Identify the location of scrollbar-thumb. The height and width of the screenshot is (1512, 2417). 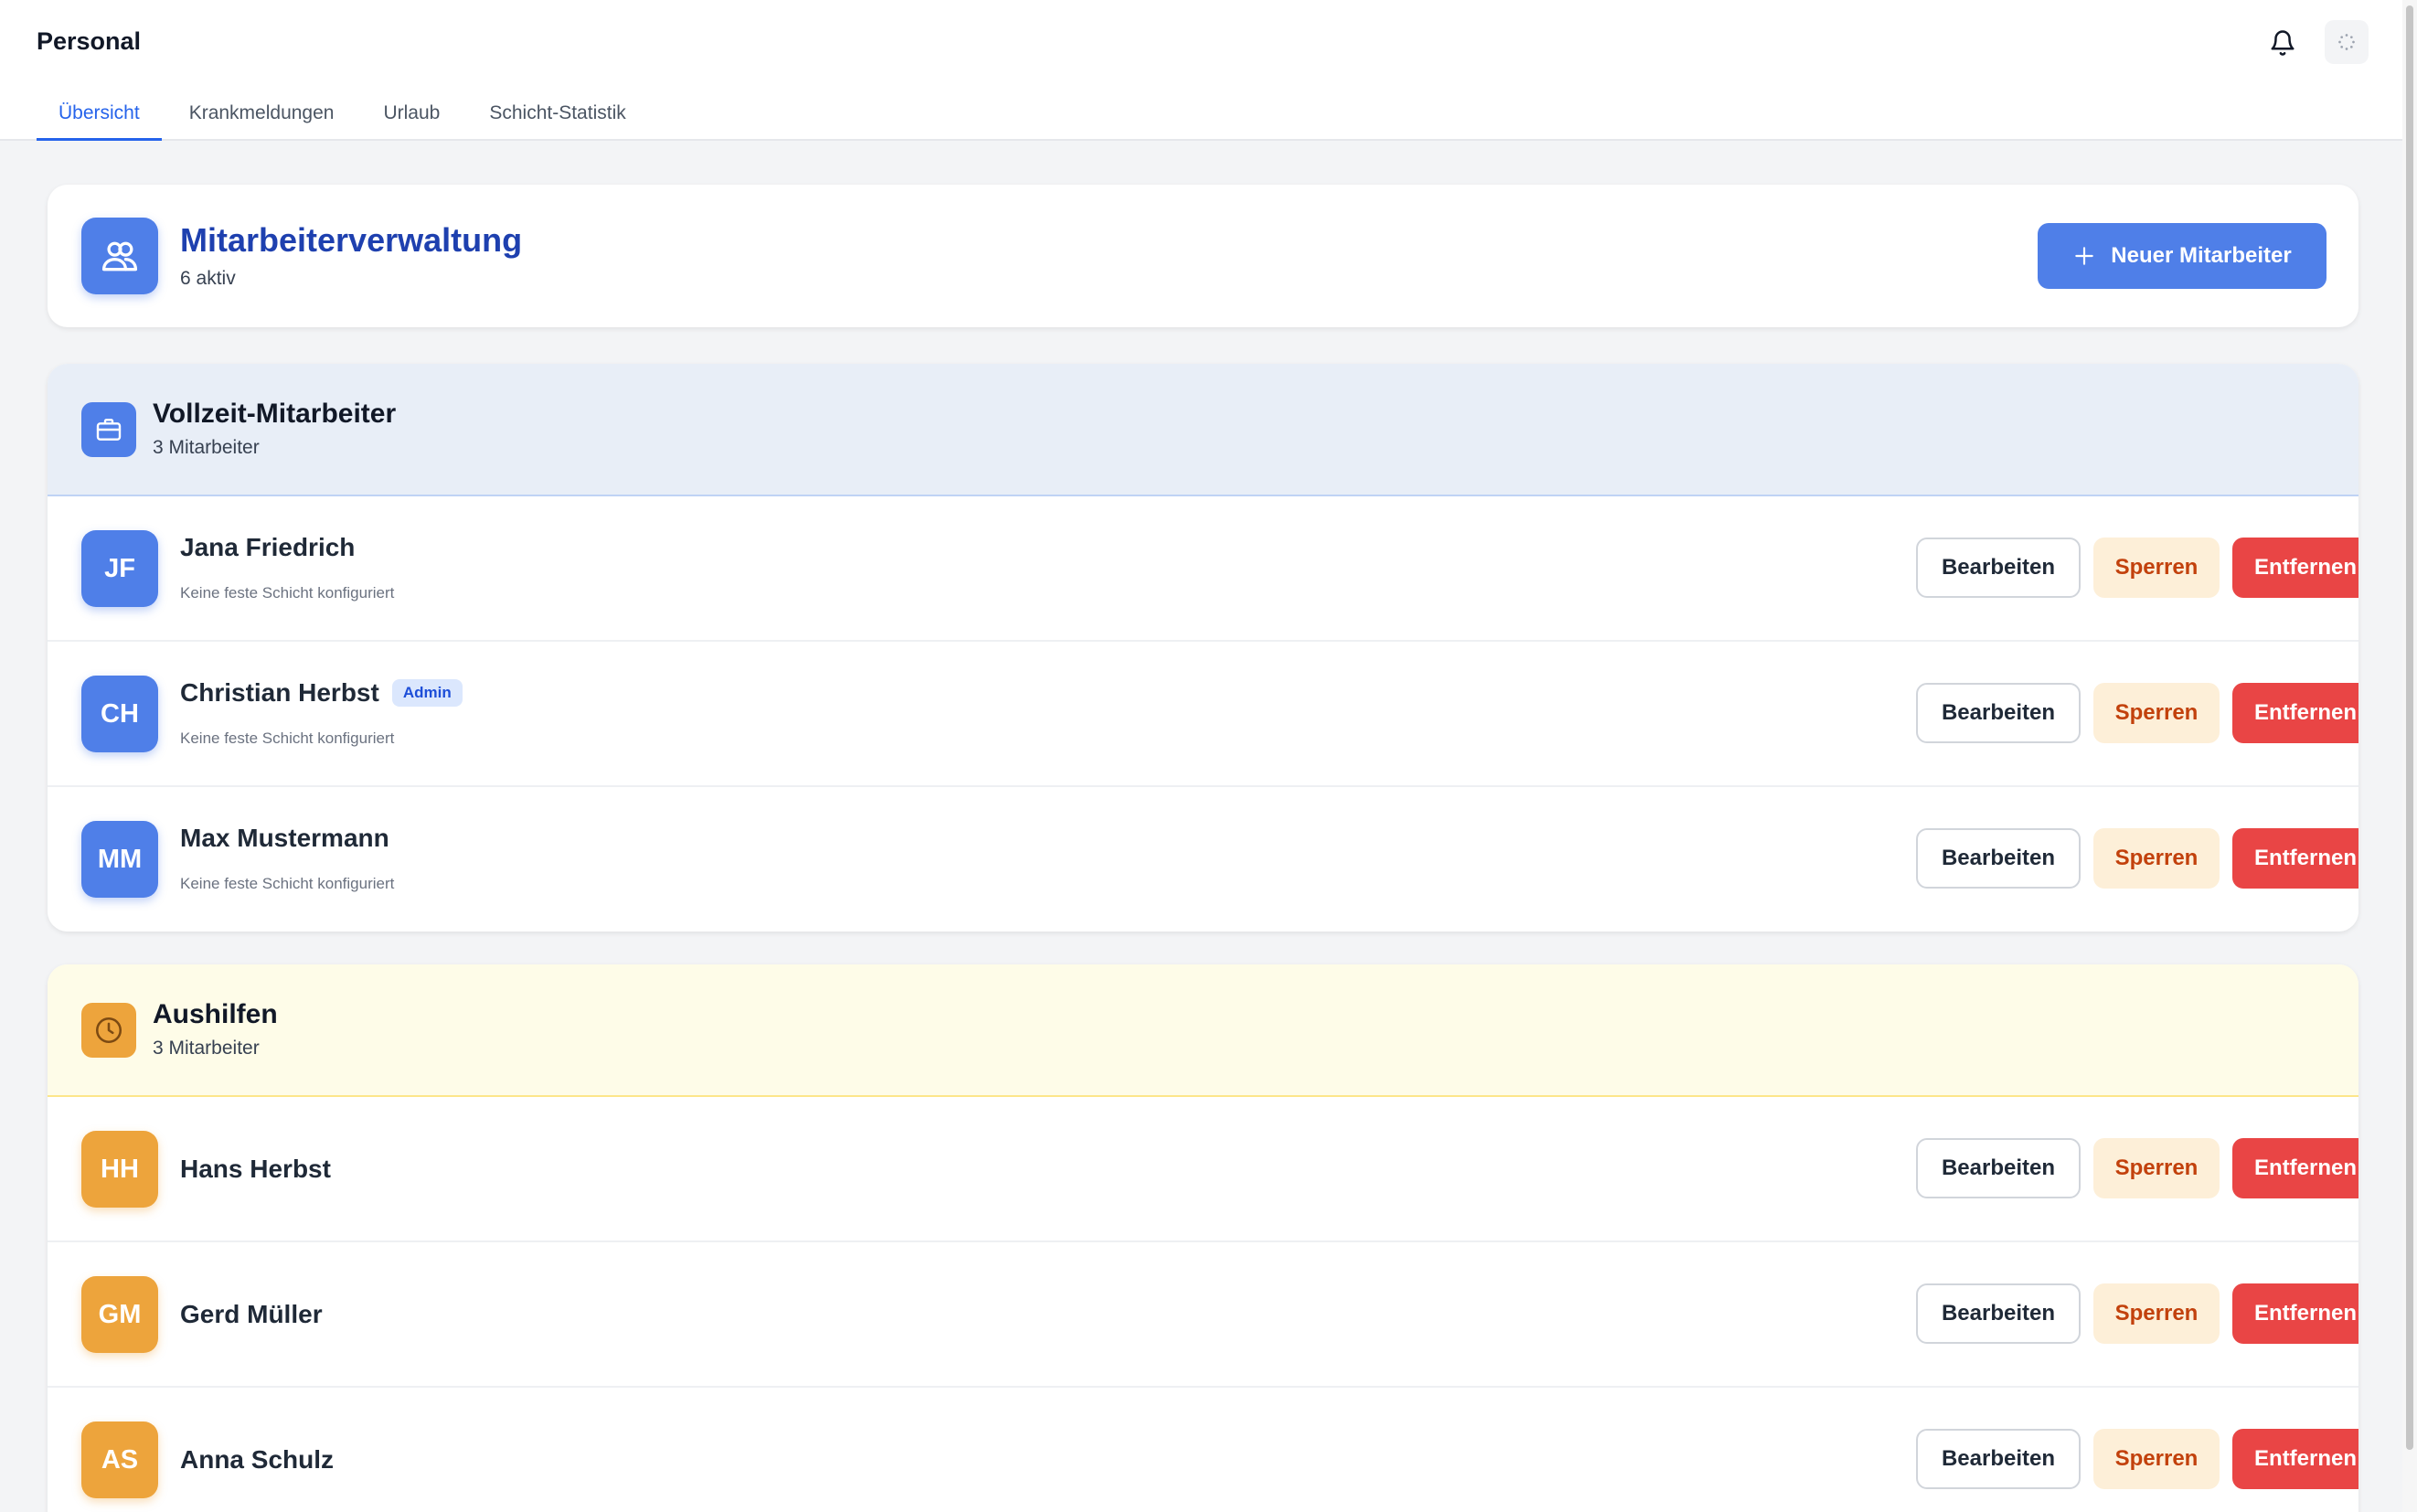
(2409, 727).